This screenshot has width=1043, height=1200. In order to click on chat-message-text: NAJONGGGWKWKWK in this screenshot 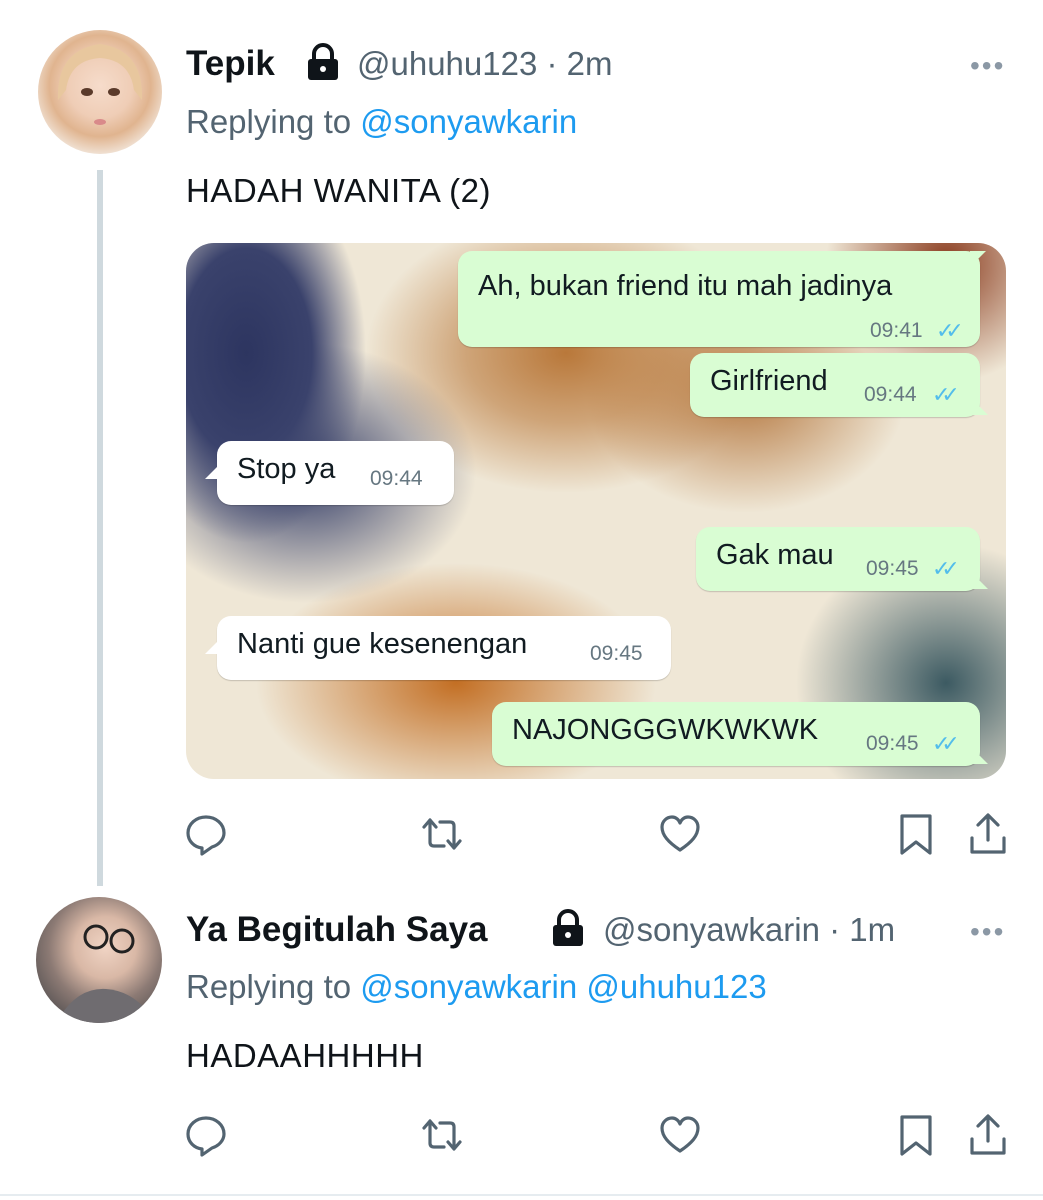, I will do `click(665, 730)`.